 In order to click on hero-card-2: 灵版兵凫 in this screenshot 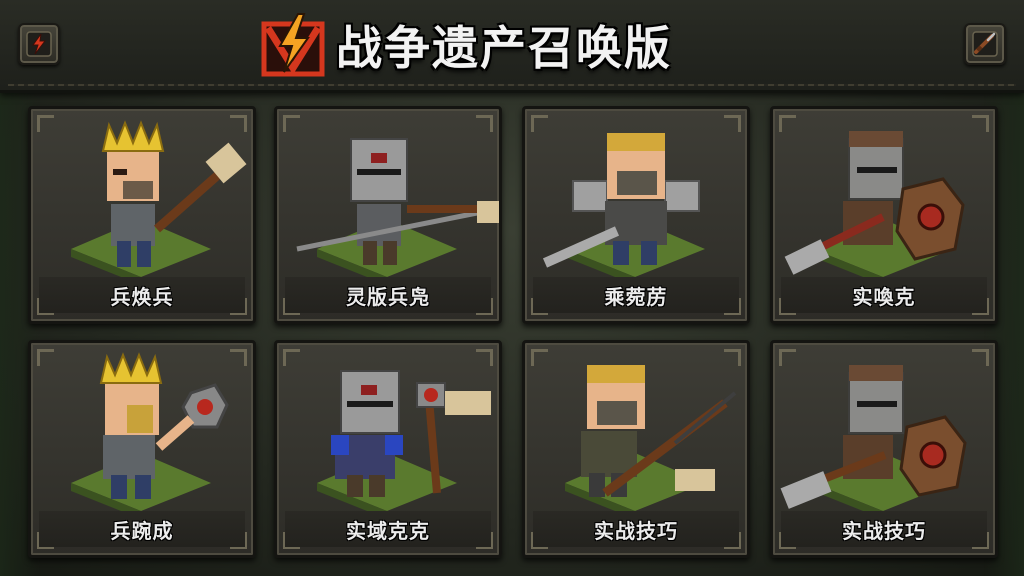, I will do `click(388, 215)`.